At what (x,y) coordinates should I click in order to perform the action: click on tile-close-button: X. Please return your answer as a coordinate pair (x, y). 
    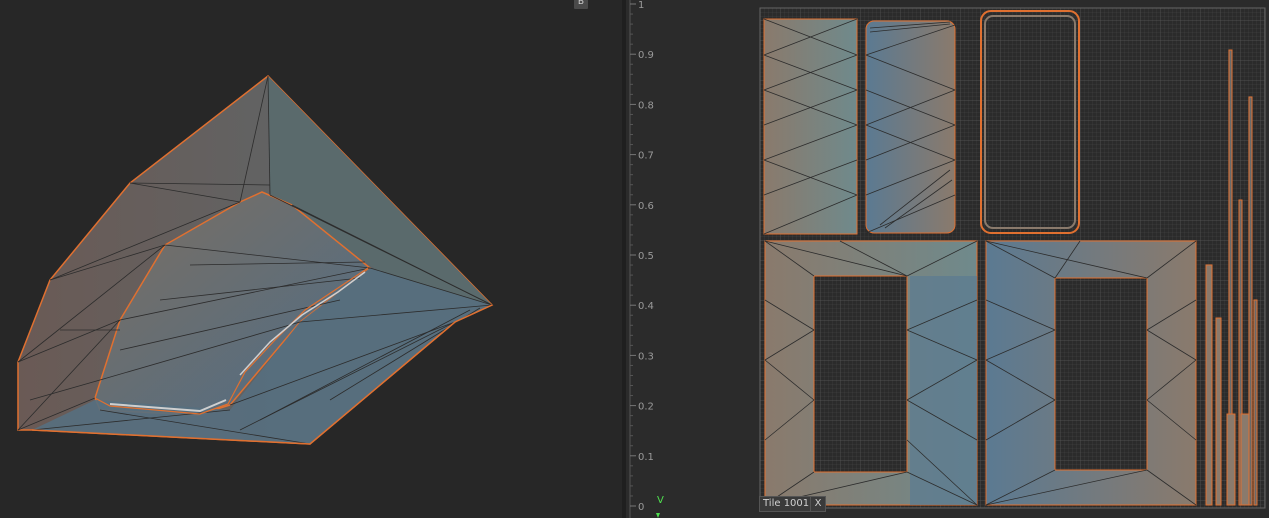
    Looking at the image, I should click on (818, 504).